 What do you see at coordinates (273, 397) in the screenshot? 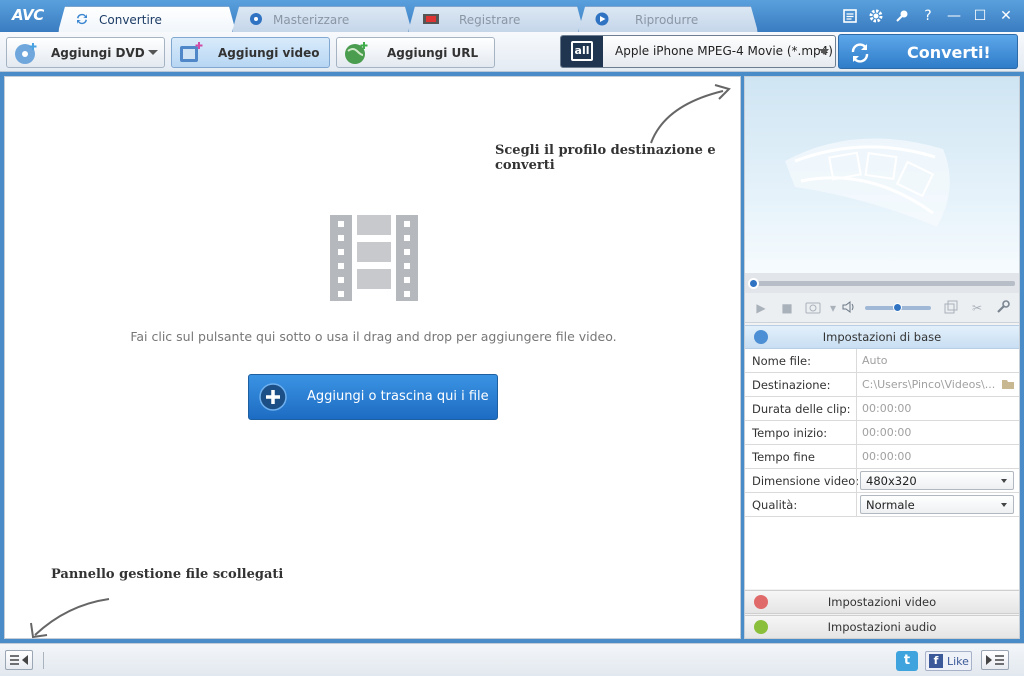
I see `plus-icon` at bounding box center [273, 397].